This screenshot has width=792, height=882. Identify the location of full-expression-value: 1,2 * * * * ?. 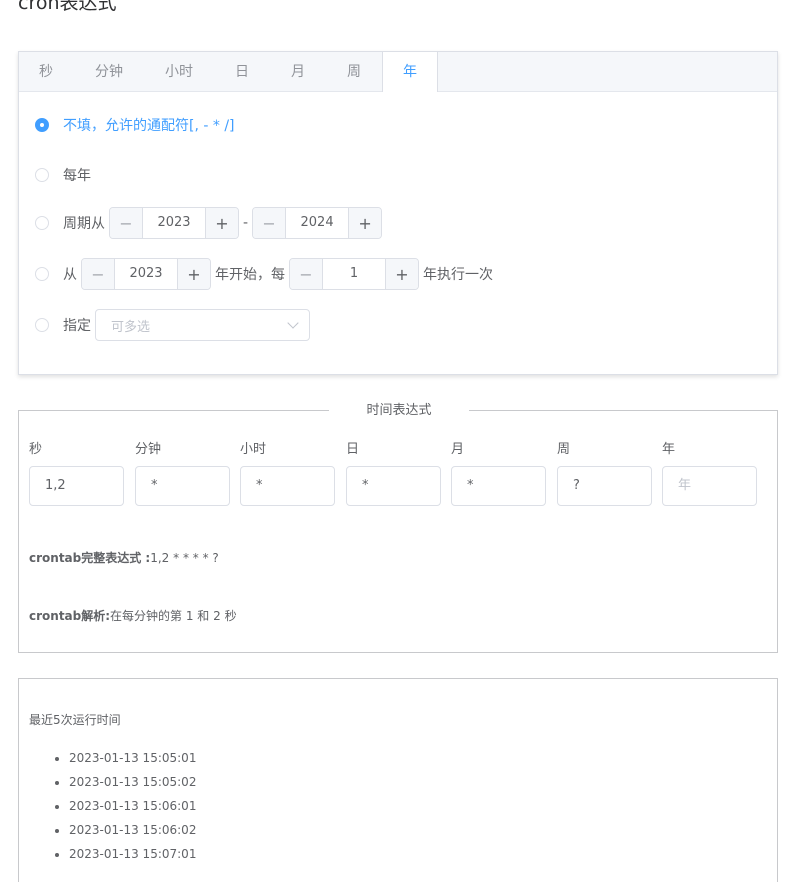
(184, 558).